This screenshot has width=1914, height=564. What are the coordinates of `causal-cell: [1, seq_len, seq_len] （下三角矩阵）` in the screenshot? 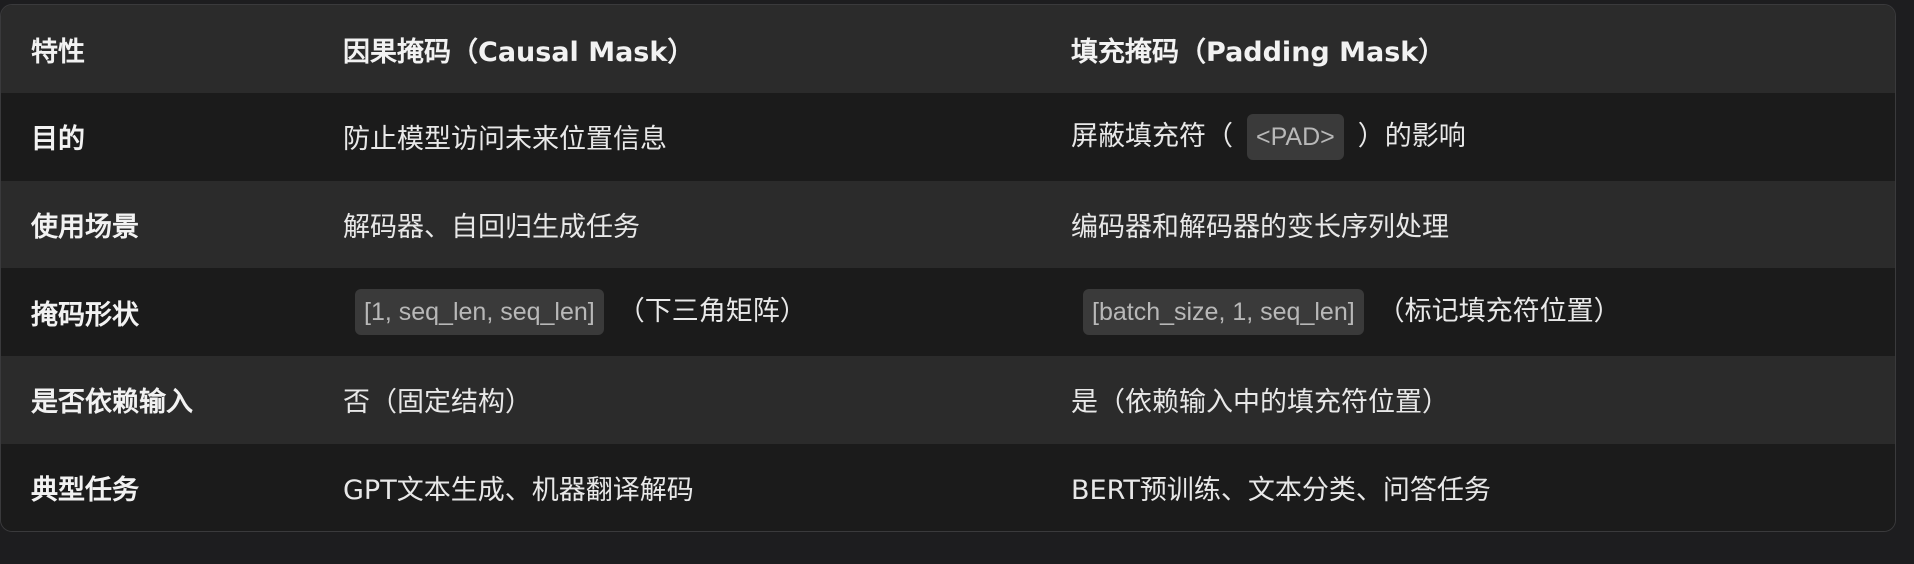 It's located at (677, 312).